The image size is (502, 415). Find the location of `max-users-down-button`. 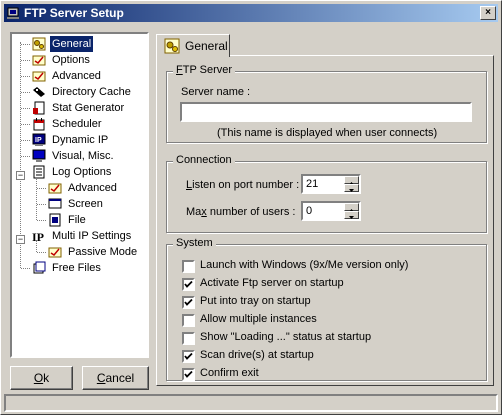

max-users-down-button is located at coordinates (351, 215).